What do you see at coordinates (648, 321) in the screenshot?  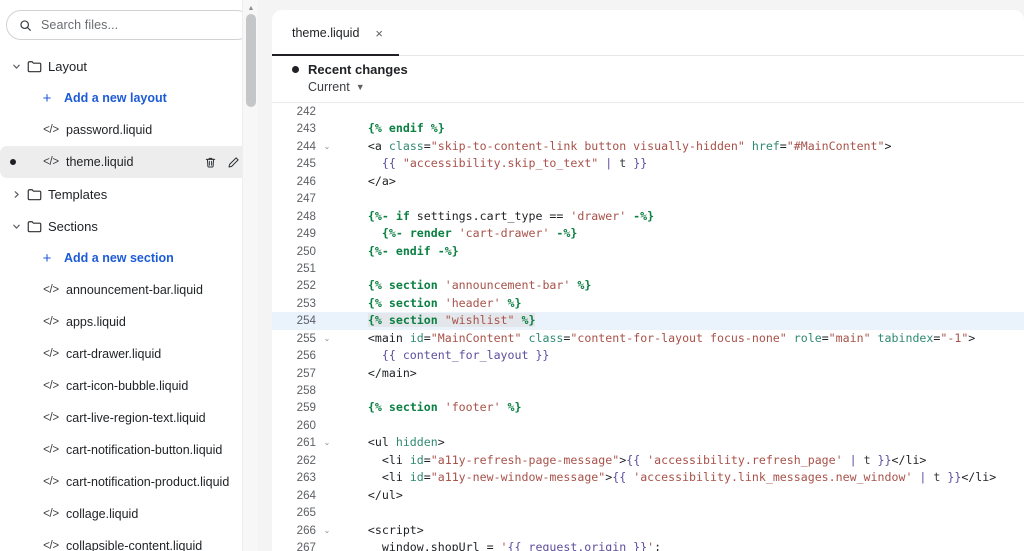 I see `code-line: 254 {% section "wishlist" %}` at bounding box center [648, 321].